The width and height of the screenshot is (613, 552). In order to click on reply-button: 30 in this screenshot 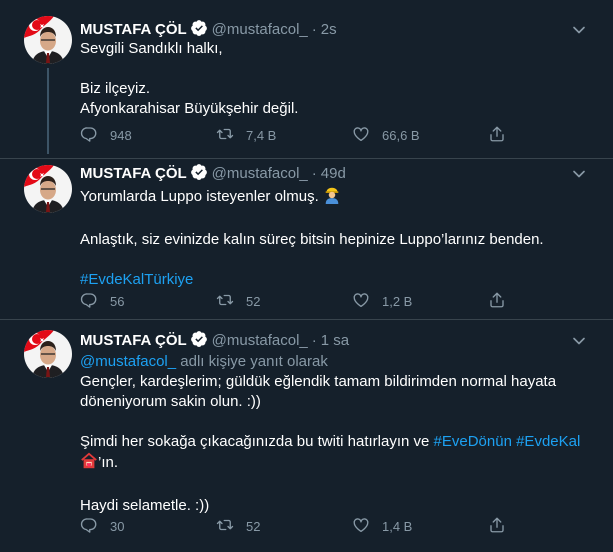, I will do `click(102, 526)`.